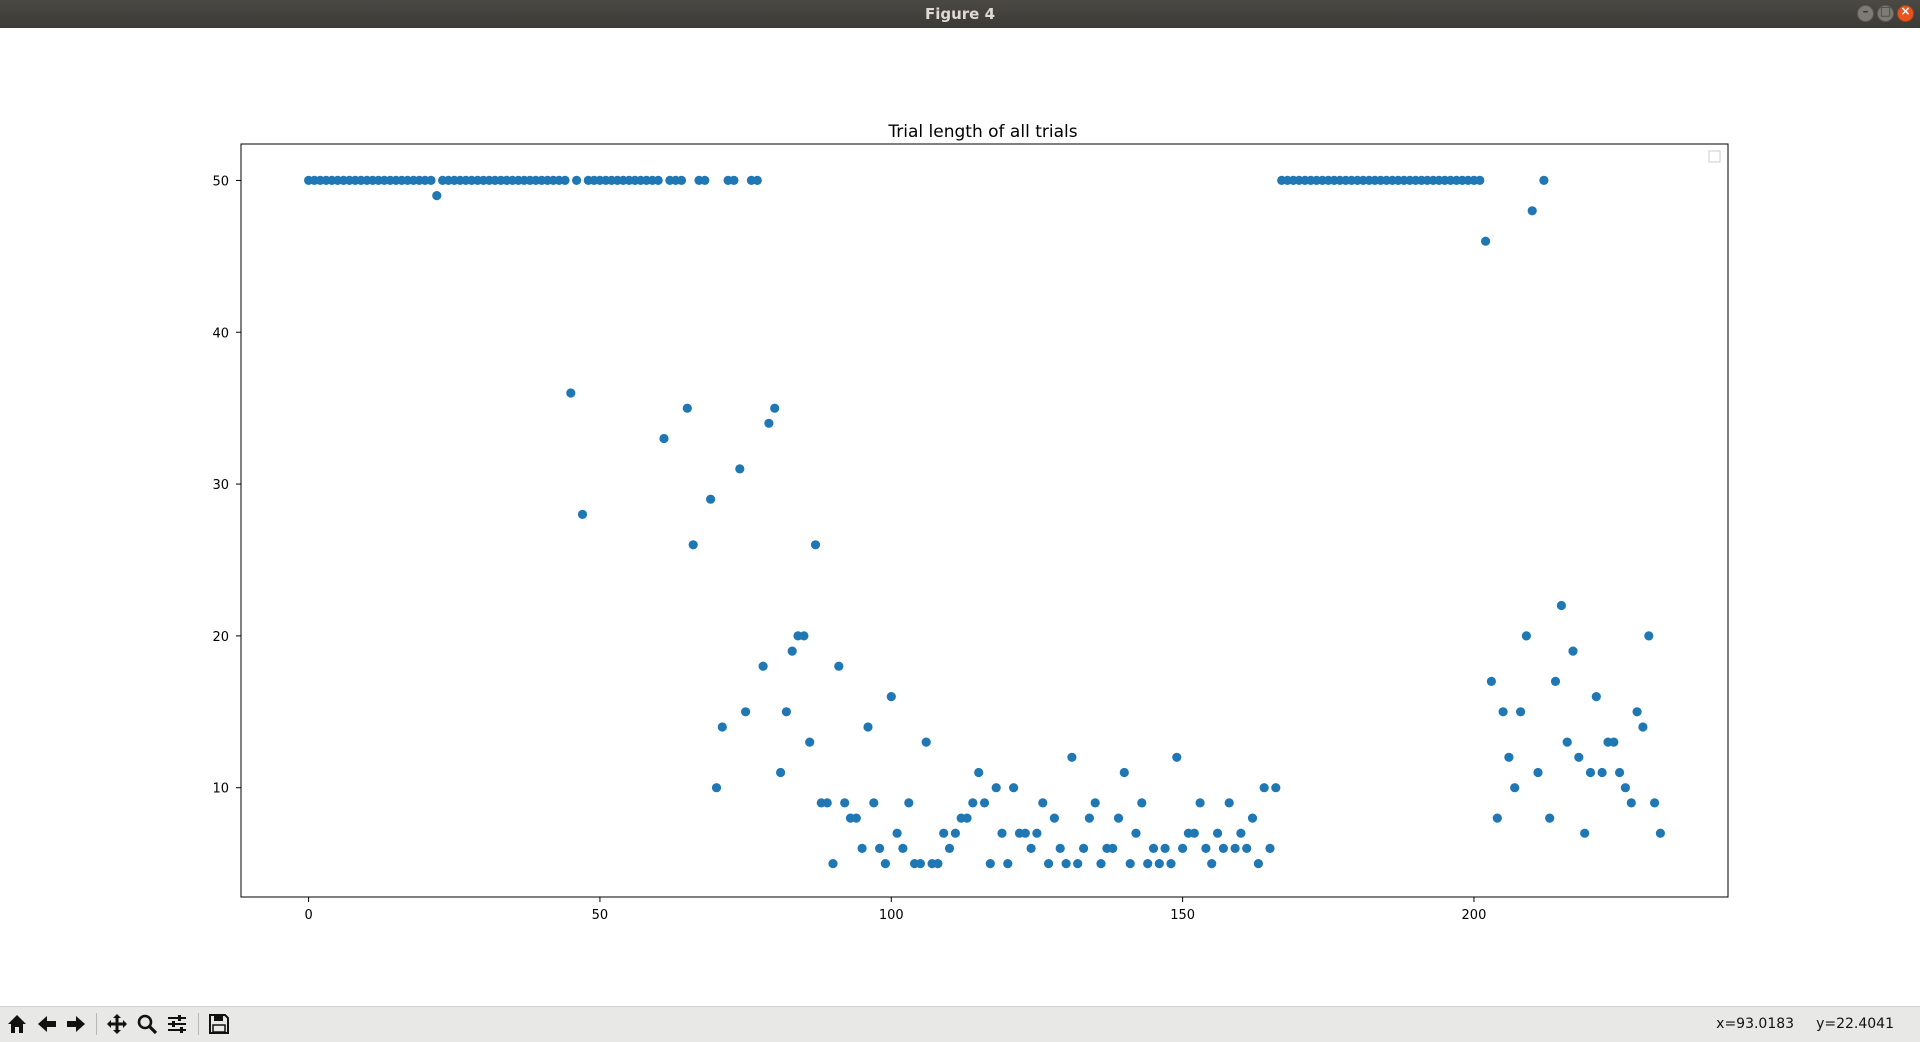 Image resolution: width=1920 pixels, height=1042 pixels. I want to click on forward-arrow-icon, so click(76, 1024).